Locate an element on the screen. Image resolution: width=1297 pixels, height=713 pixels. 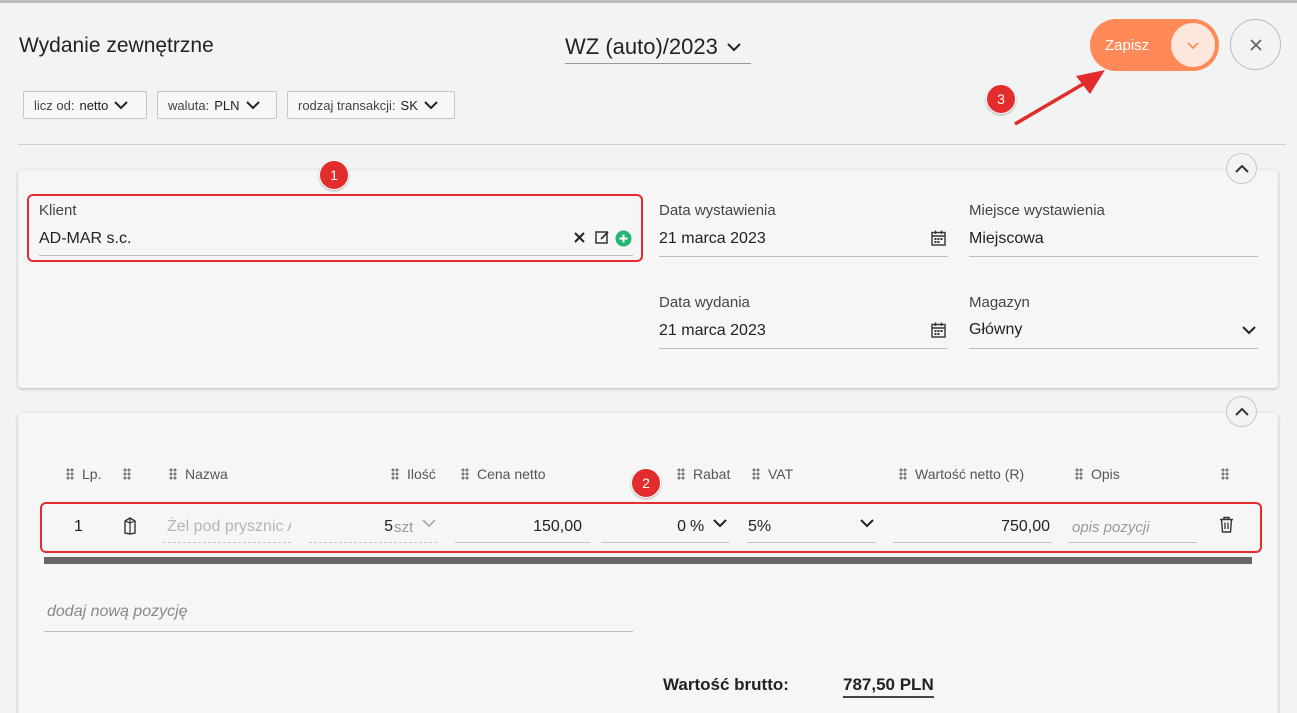
annotation-arrow is located at coordinates (1059, 98).